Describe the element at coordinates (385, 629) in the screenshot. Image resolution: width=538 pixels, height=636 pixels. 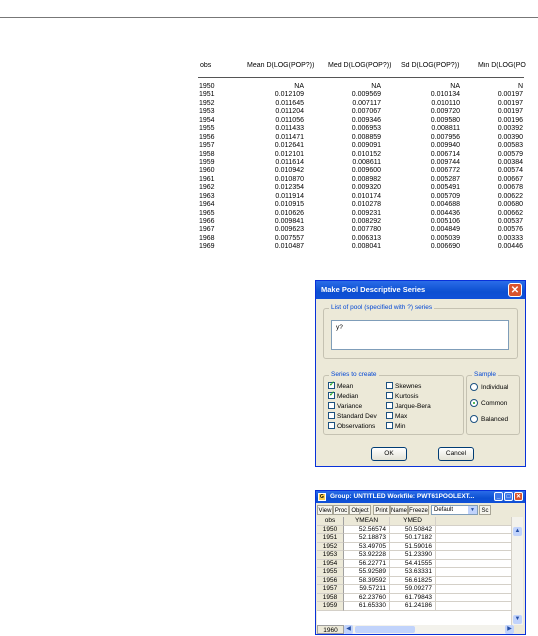
I see `horizontal-scroll-thumb` at that location.